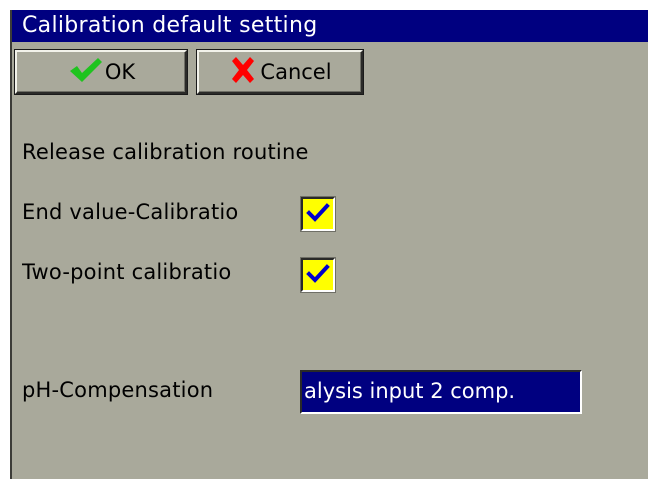 This screenshot has height=479, width=648. I want to click on window-title: Calibration default setting, so click(330, 26).